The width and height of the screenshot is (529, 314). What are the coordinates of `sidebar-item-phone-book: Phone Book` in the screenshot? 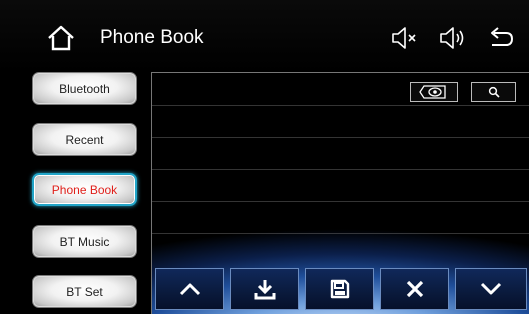 It's located at (84, 189).